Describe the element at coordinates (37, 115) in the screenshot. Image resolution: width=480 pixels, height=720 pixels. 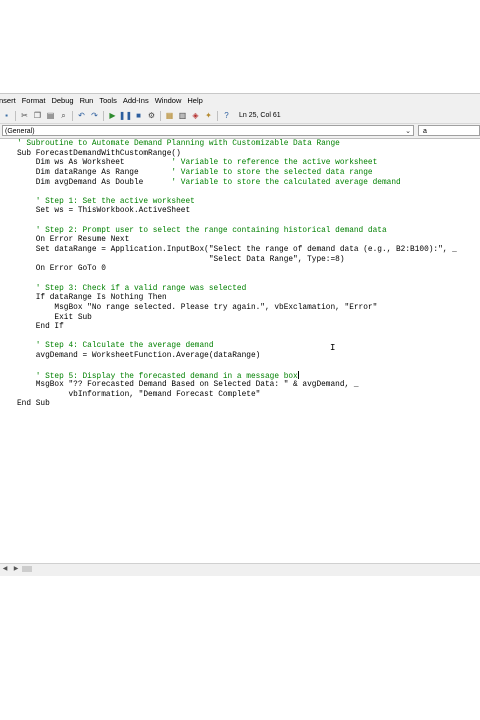
I see `copy-icon: ❐` at that location.